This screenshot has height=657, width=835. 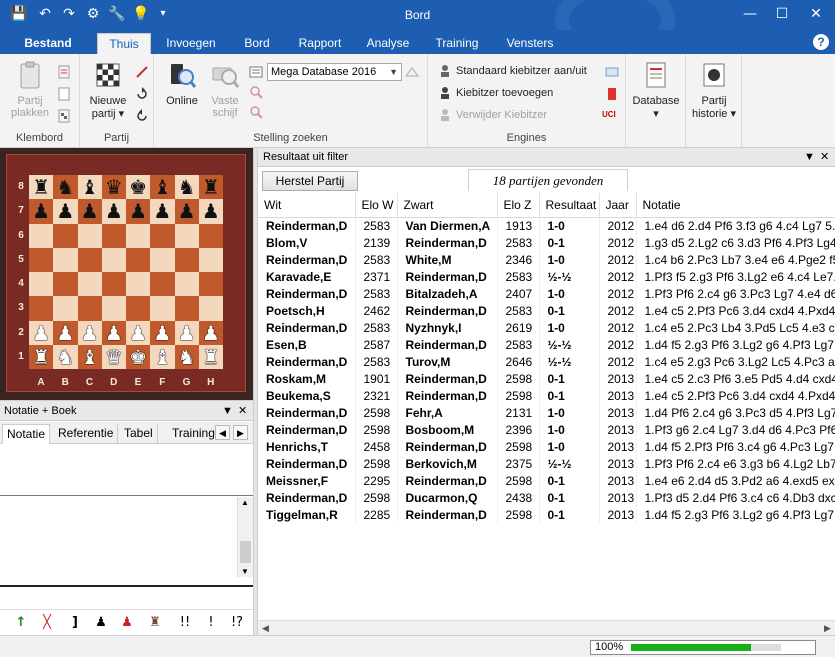 What do you see at coordinates (827, 628) in the screenshot?
I see `scroll-right-icon: ▶` at bounding box center [827, 628].